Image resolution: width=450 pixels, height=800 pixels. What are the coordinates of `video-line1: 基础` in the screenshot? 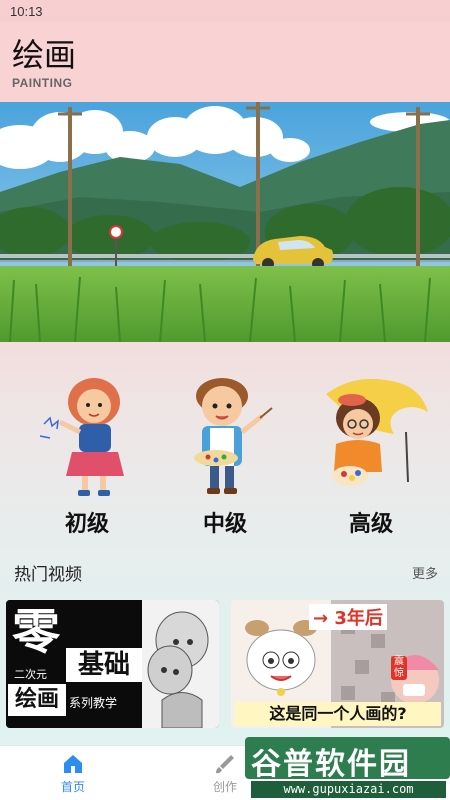 It's located at (104, 665).